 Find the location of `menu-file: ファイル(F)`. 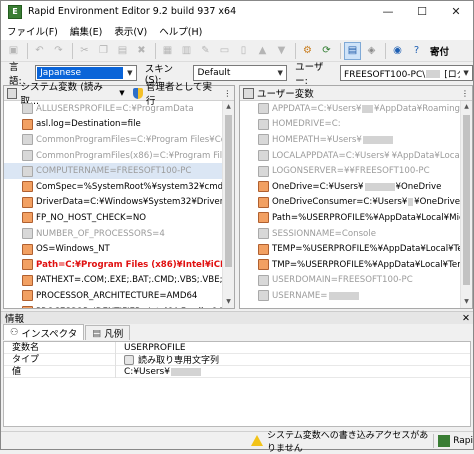

menu-file: ファイル(F) is located at coordinates (32, 31).